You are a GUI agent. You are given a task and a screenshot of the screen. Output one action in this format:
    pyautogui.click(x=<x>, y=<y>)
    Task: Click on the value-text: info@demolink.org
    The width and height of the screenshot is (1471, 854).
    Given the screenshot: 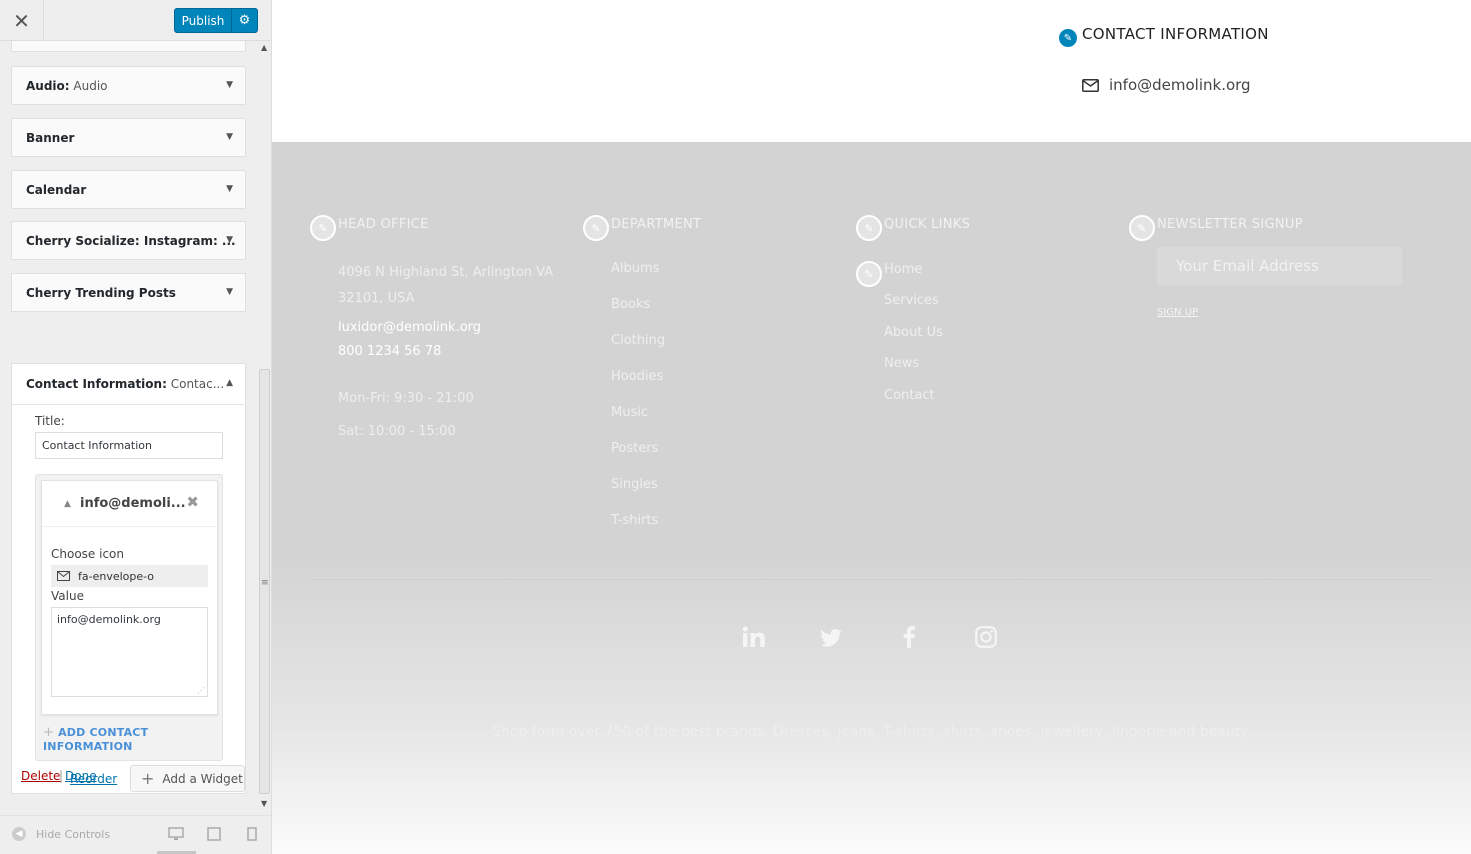 What is the action you would take?
    pyautogui.click(x=109, y=619)
    